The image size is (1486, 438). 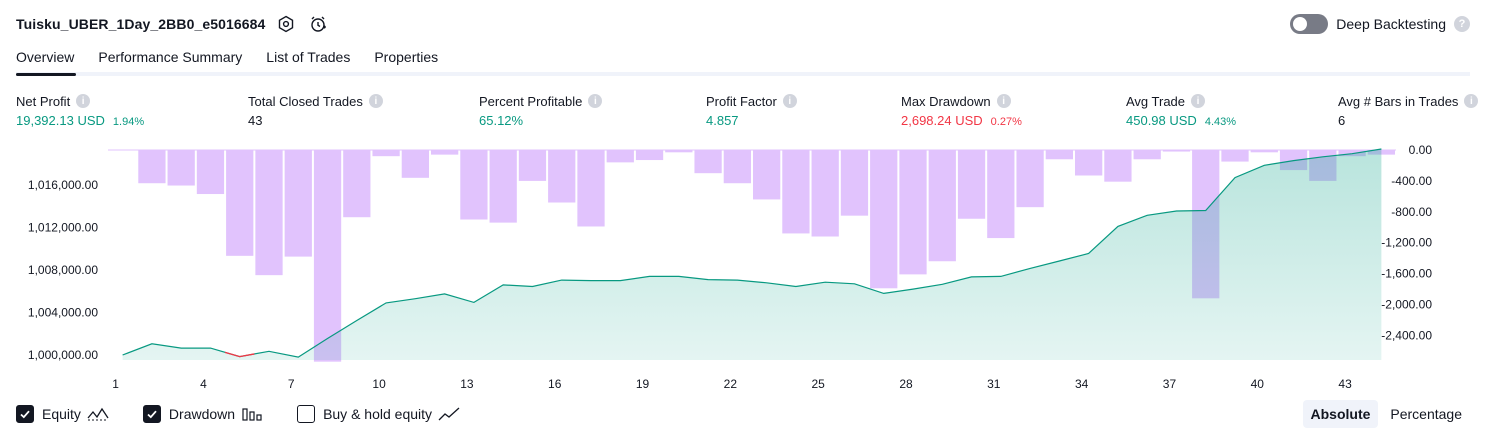 What do you see at coordinates (62, 414) in the screenshot?
I see `legend-equity: Equity` at bounding box center [62, 414].